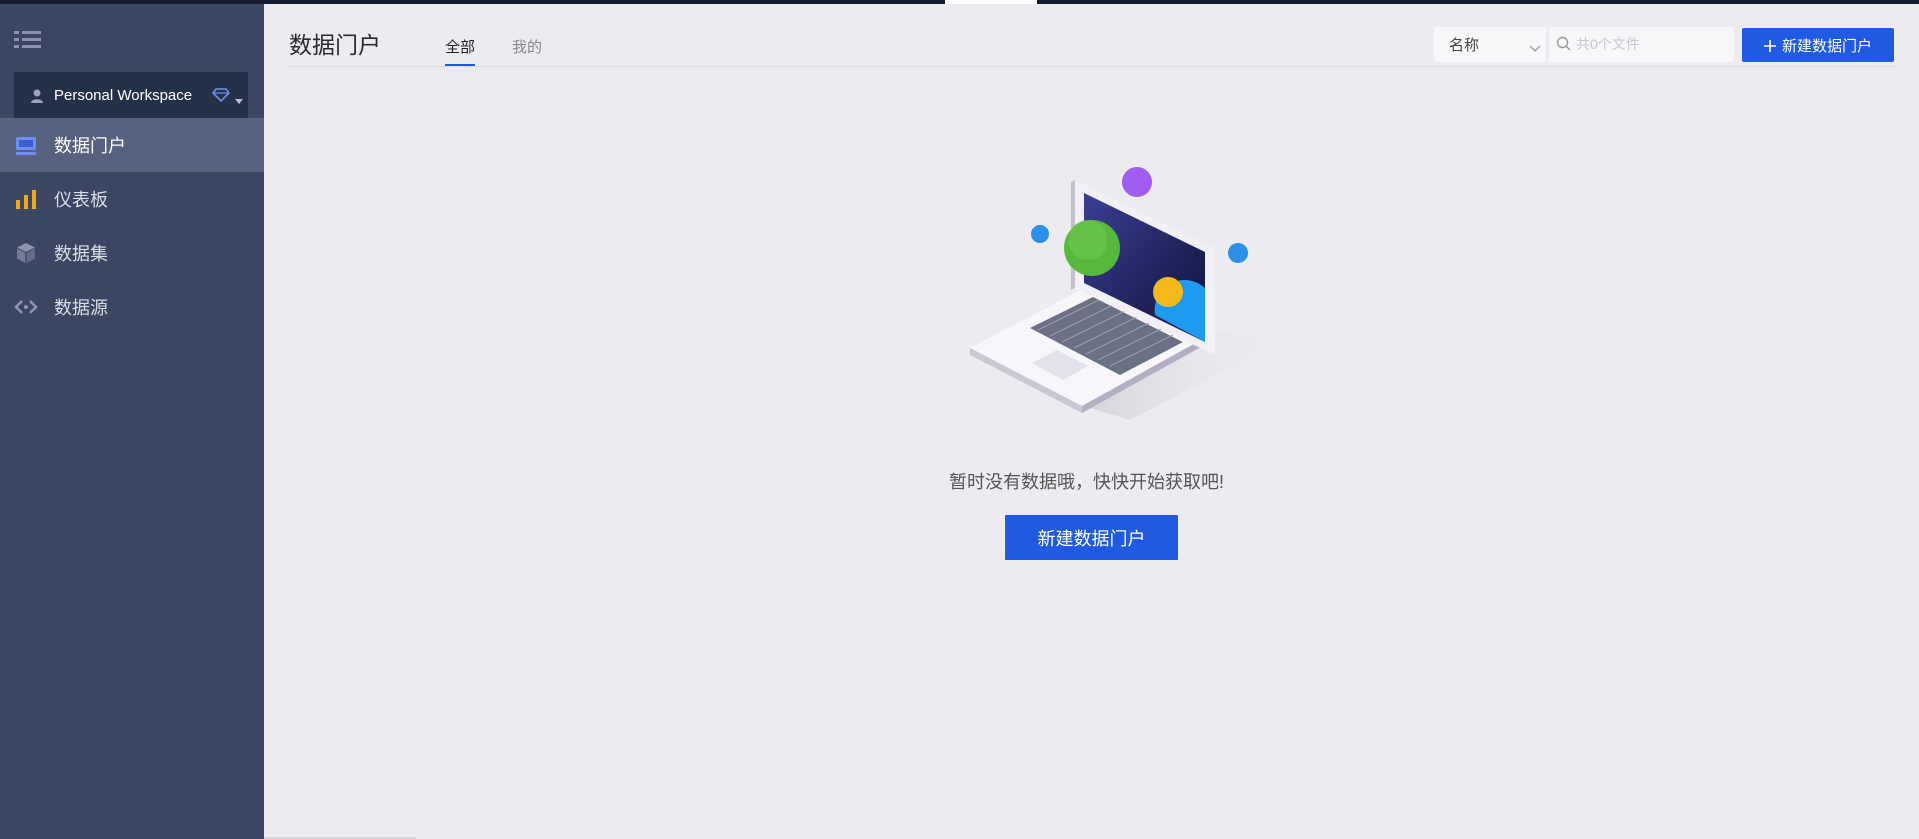 The height and width of the screenshot is (839, 1919). I want to click on tab-mine: 我的, so click(527, 51).